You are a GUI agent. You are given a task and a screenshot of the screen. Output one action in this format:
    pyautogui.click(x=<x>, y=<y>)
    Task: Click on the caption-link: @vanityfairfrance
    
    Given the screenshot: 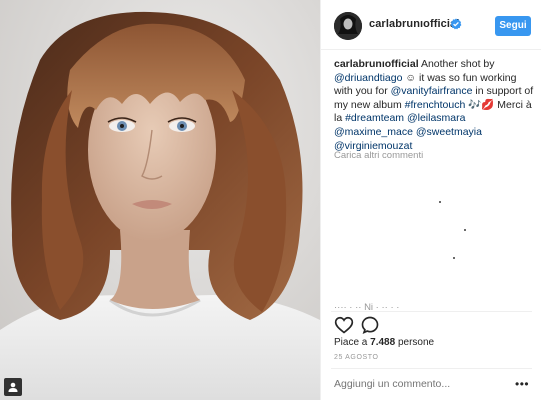 What is the action you would take?
    pyautogui.click(x=432, y=91)
    